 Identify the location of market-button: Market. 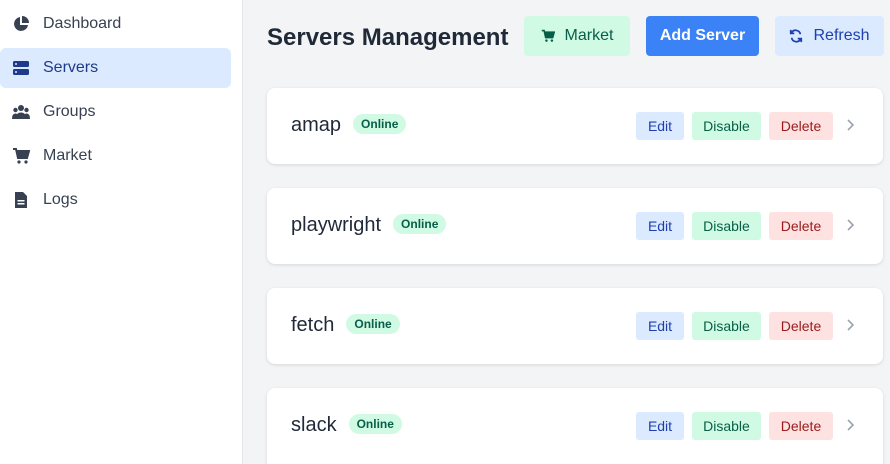
(577, 36).